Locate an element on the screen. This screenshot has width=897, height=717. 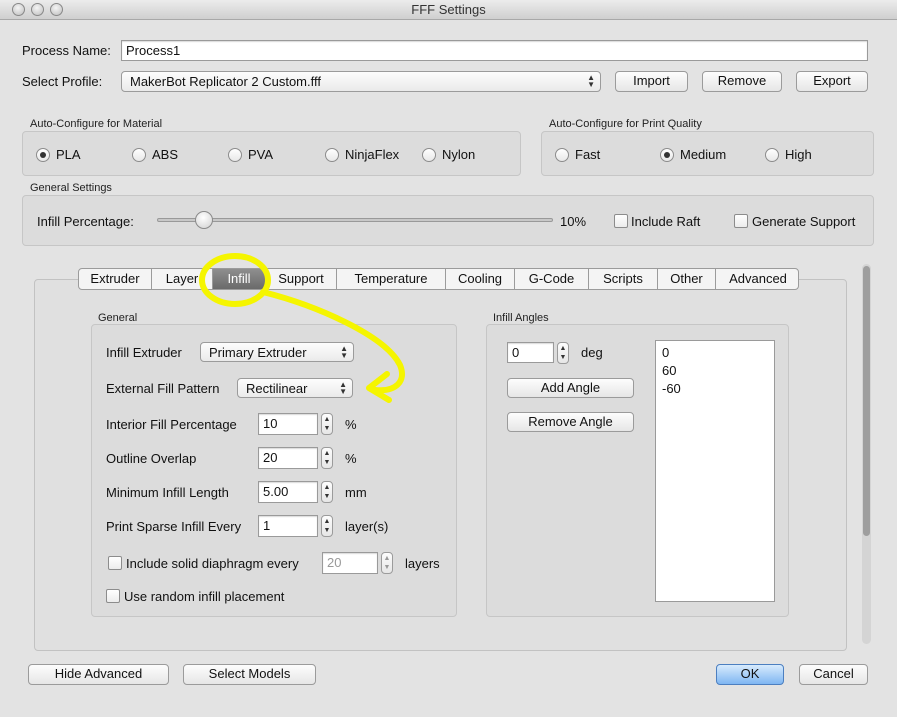
radio-abs-label: ABS is located at coordinates (165, 154).